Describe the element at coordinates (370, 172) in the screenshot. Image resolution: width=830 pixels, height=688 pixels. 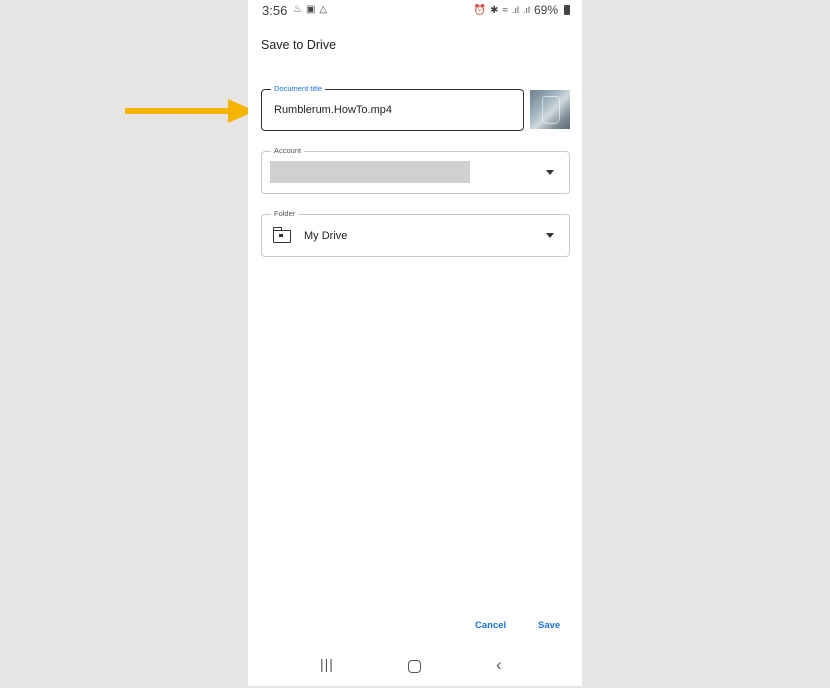
I see `account-value-redacted` at that location.